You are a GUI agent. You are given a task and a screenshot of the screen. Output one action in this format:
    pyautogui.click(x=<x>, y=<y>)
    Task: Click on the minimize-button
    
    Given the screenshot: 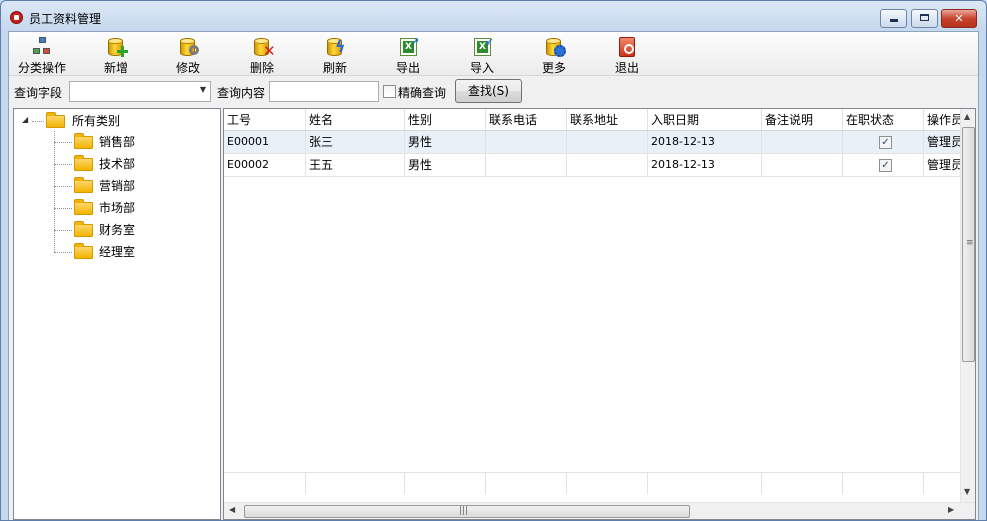 What is the action you would take?
    pyautogui.click(x=893, y=18)
    